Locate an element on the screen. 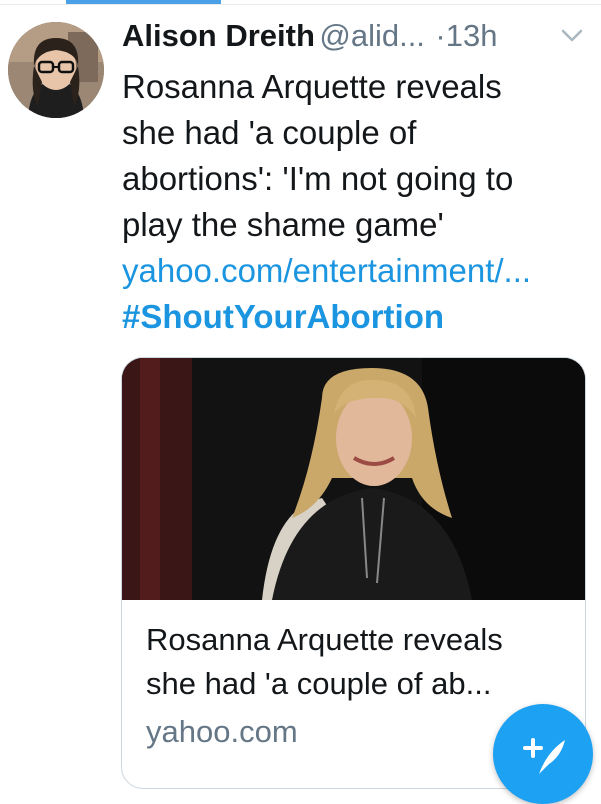 The width and height of the screenshot is (601, 804). author-name: Alison Dreith is located at coordinates (218, 35).